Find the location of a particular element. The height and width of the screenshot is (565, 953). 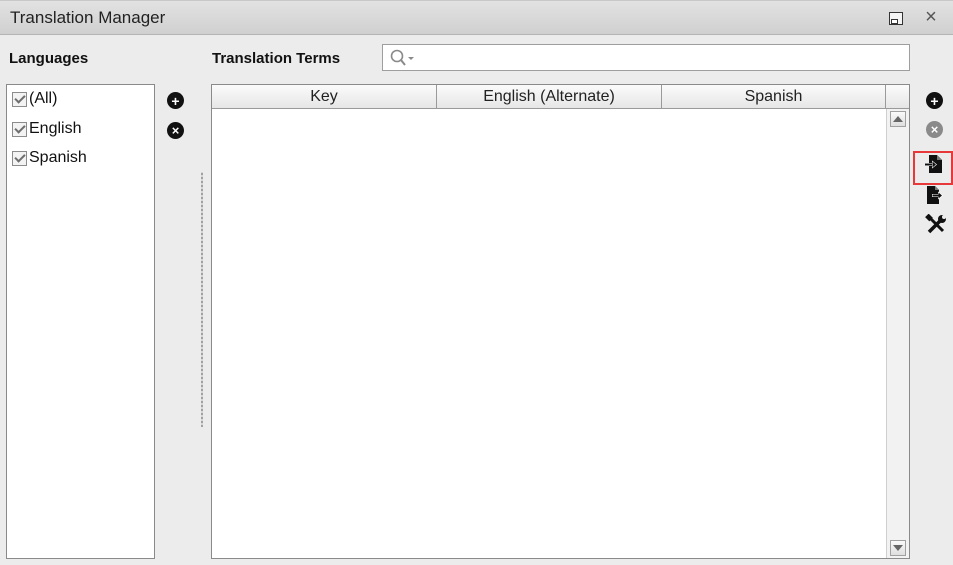

table-header: Key English (Alternate) Spanish is located at coordinates (560, 97).